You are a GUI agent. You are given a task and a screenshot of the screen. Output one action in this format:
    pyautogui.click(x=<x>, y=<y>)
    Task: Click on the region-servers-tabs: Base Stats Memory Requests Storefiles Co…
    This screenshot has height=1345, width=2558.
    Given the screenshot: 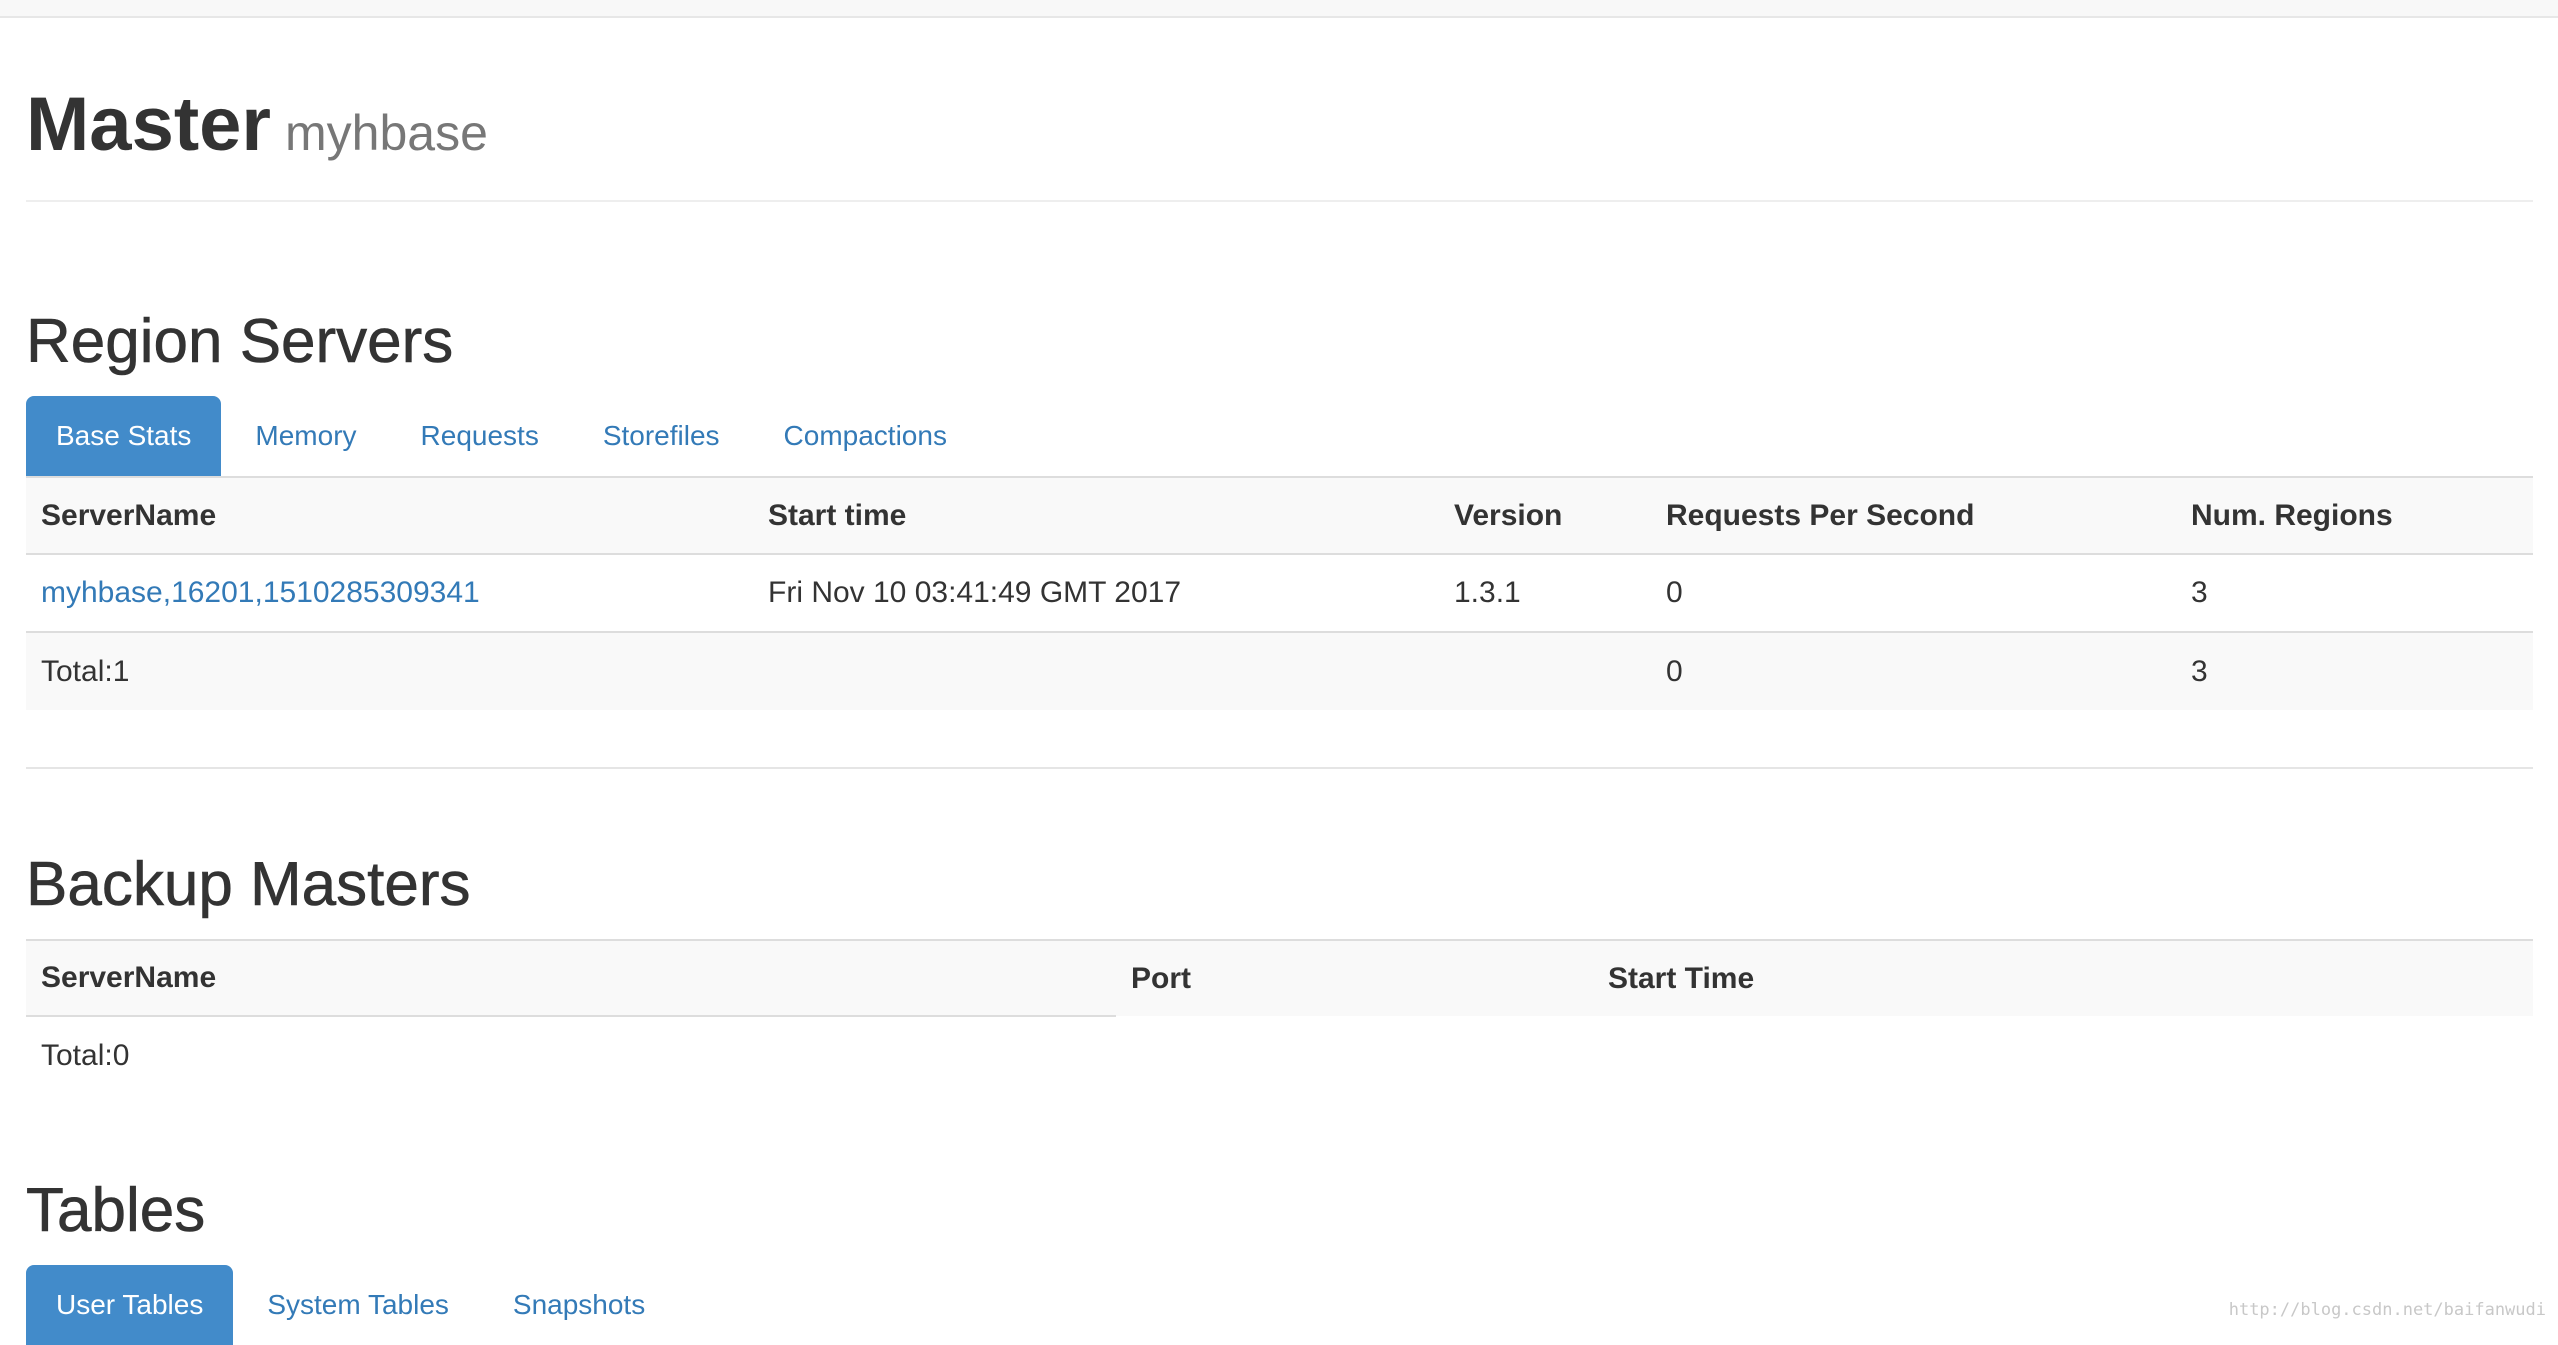 What is the action you would take?
    pyautogui.click(x=1279, y=437)
    